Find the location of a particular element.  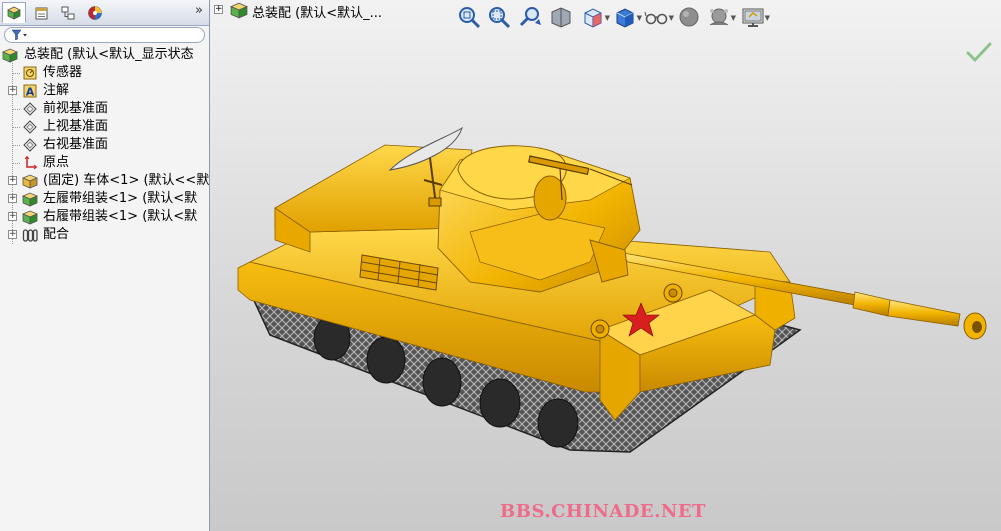

hide-show-items-button: ▼ is located at coordinates (658, 17).